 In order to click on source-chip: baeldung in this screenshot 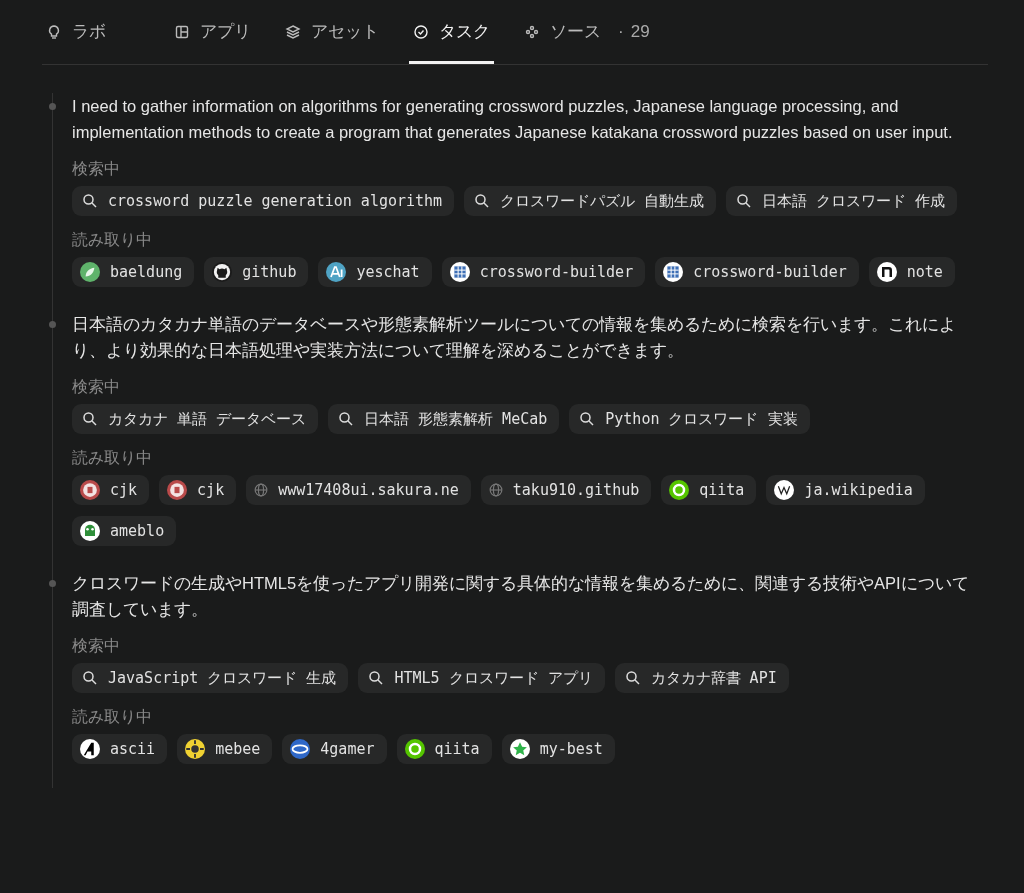, I will do `click(133, 272)`.